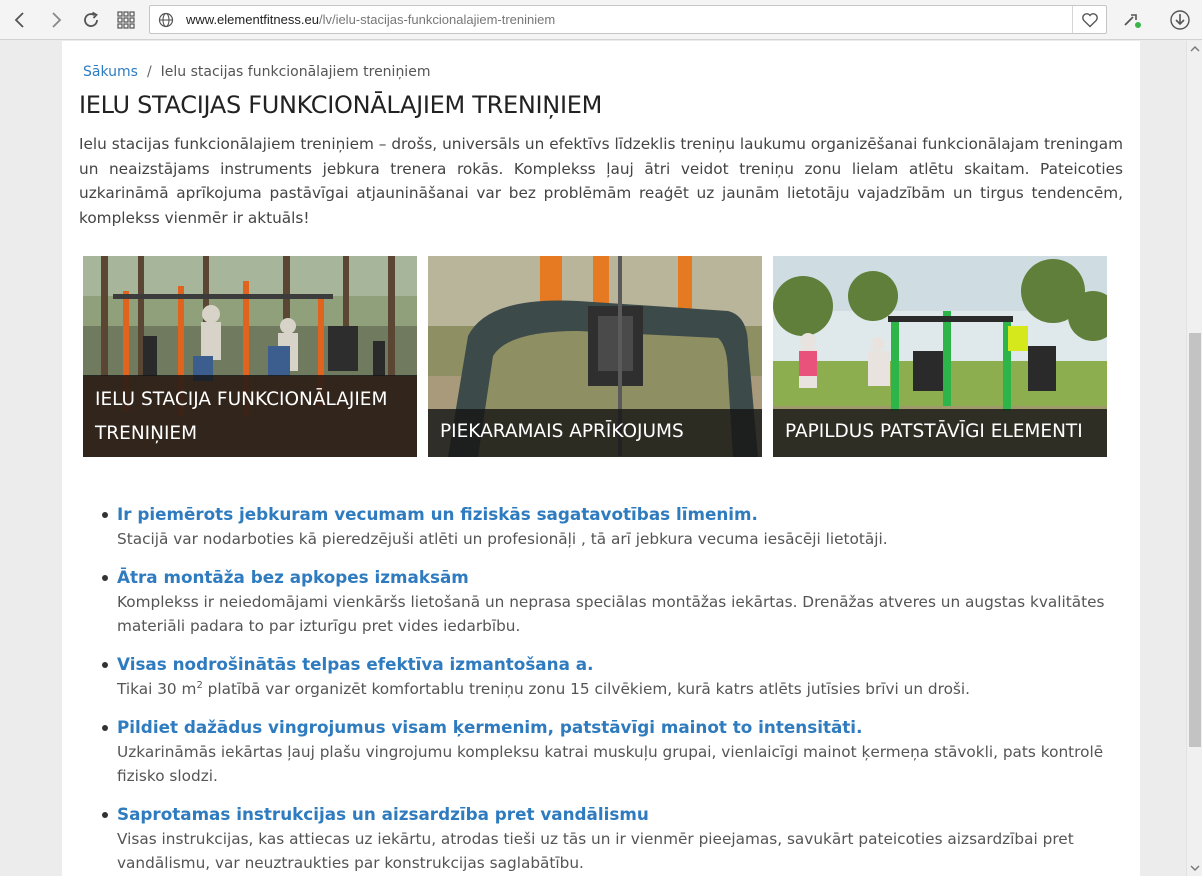 The height and width of the screenshot is (876, 1202). What do you see at coordinates (940, 356) in the screenshot?
I see `tile-additional-elements: PAPILDUS PATSTĀVĪGI ELEMENTI` at bounding box center [940, 356].